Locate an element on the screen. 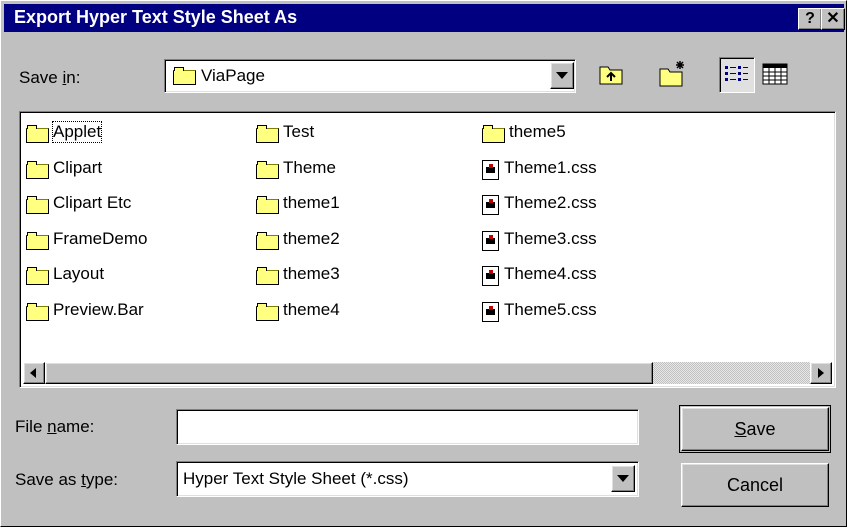  folder-item-theme: Theme is located at coordinates (298, 176).